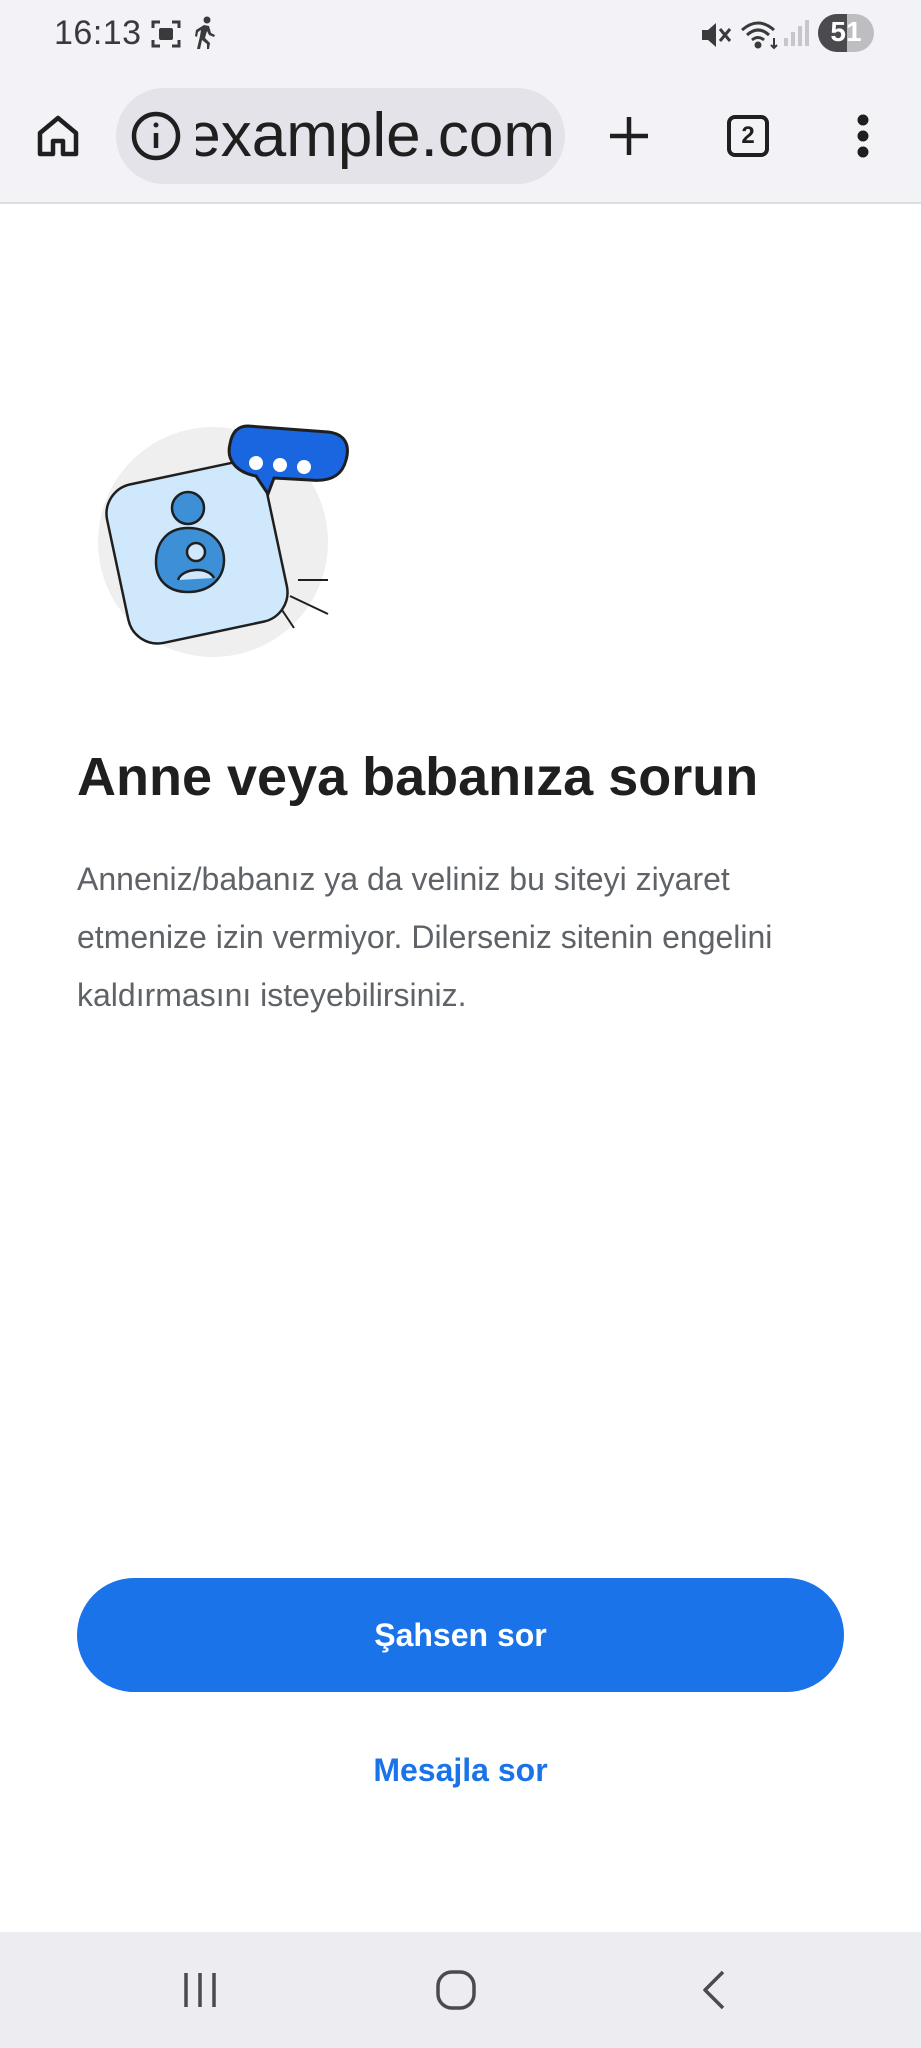  What do you see at coordinates (98, 33) in the screenshot?
I see `status-time: 16:13` at bounding box center [98, 33].